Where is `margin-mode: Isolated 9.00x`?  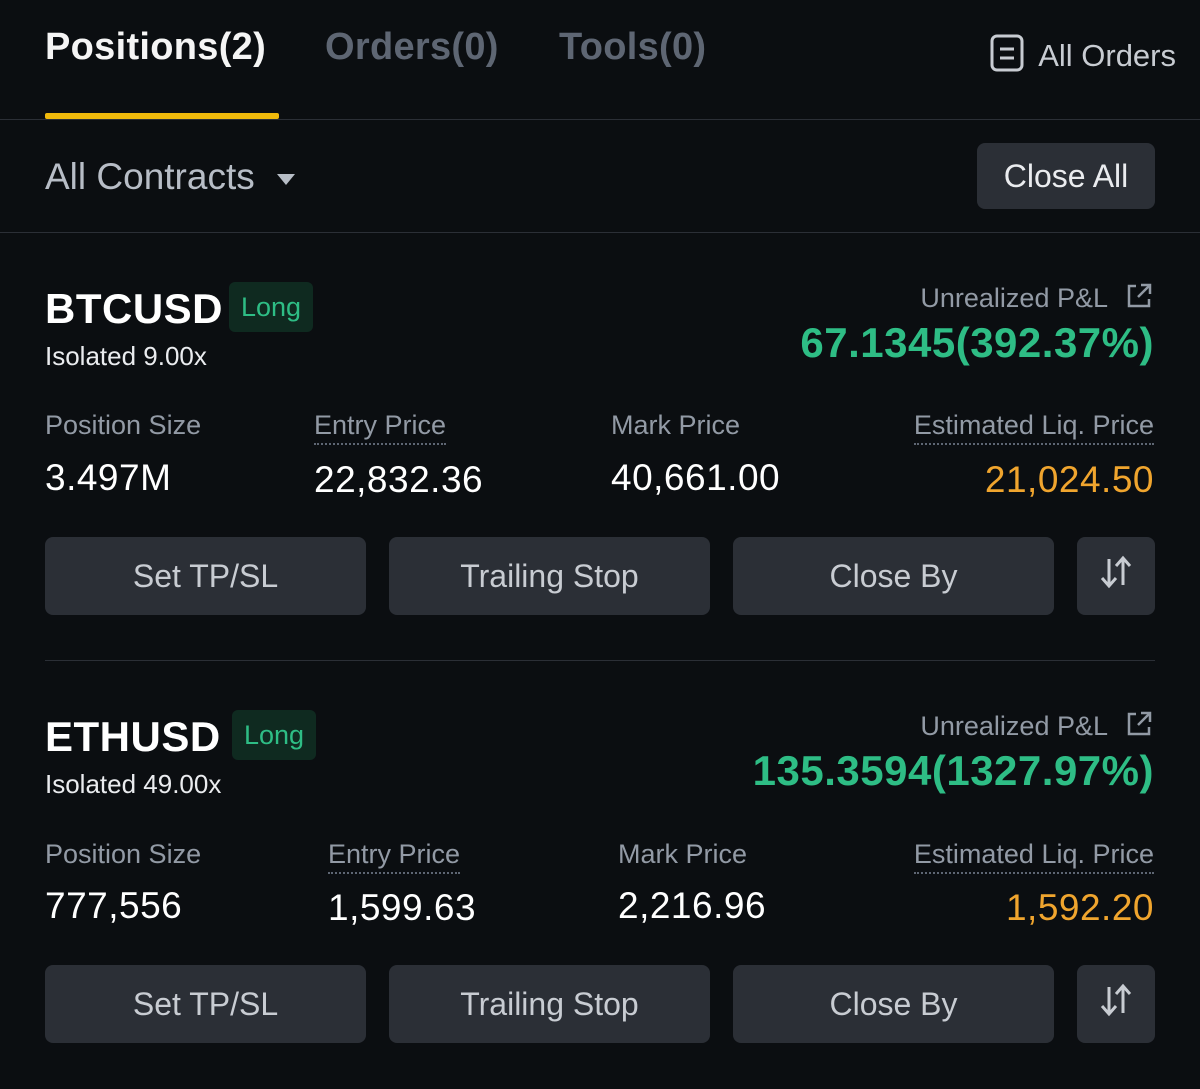 margin-mode: Isolated 9.00x is located at coordinates (126, 356).